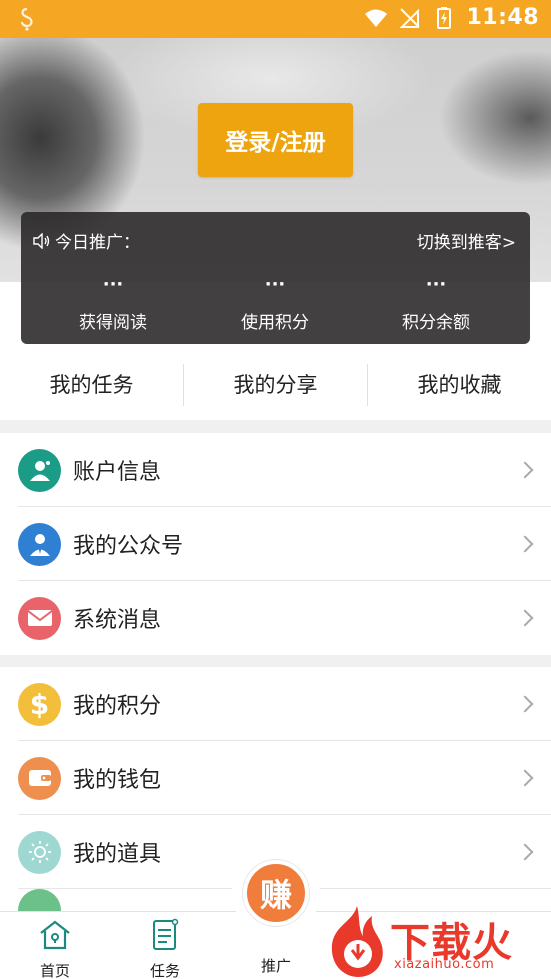 This screenshot has width=551, height=979. What do you see at coordinates (410, 17) in the screenshot?
I see `no-signal-icon` at bounding box center [410, 17].